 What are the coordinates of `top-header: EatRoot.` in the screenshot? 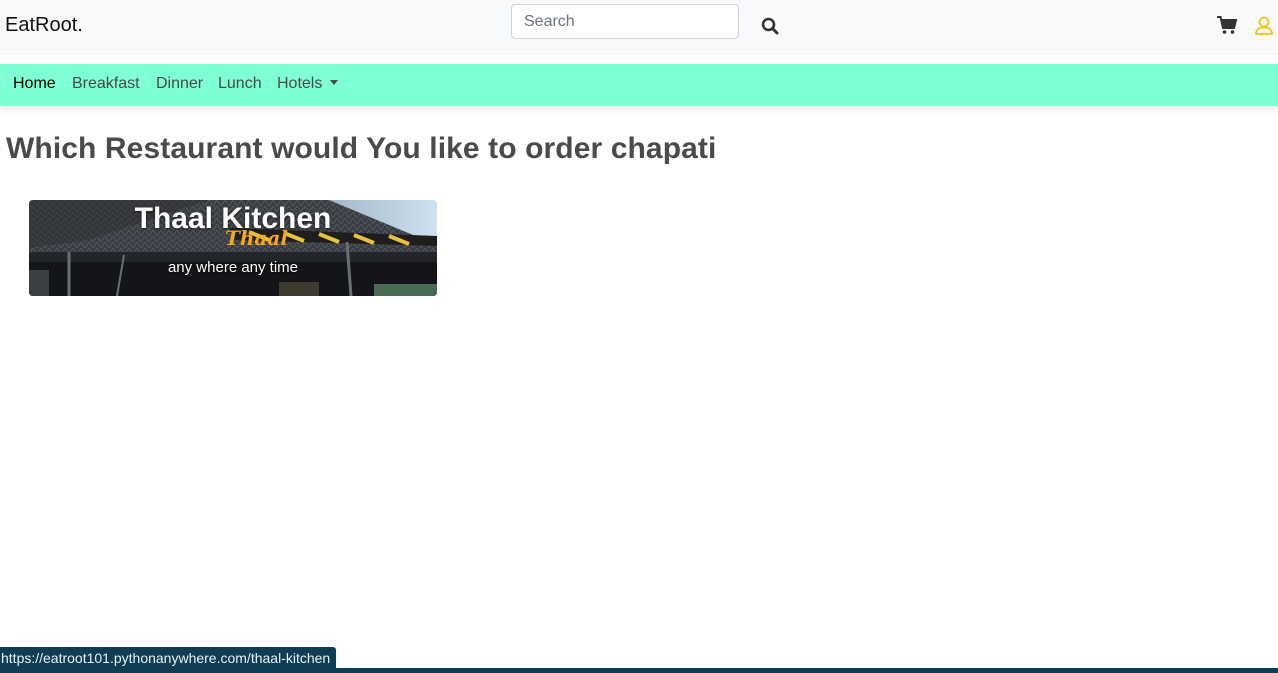 It's located at (639, 27).